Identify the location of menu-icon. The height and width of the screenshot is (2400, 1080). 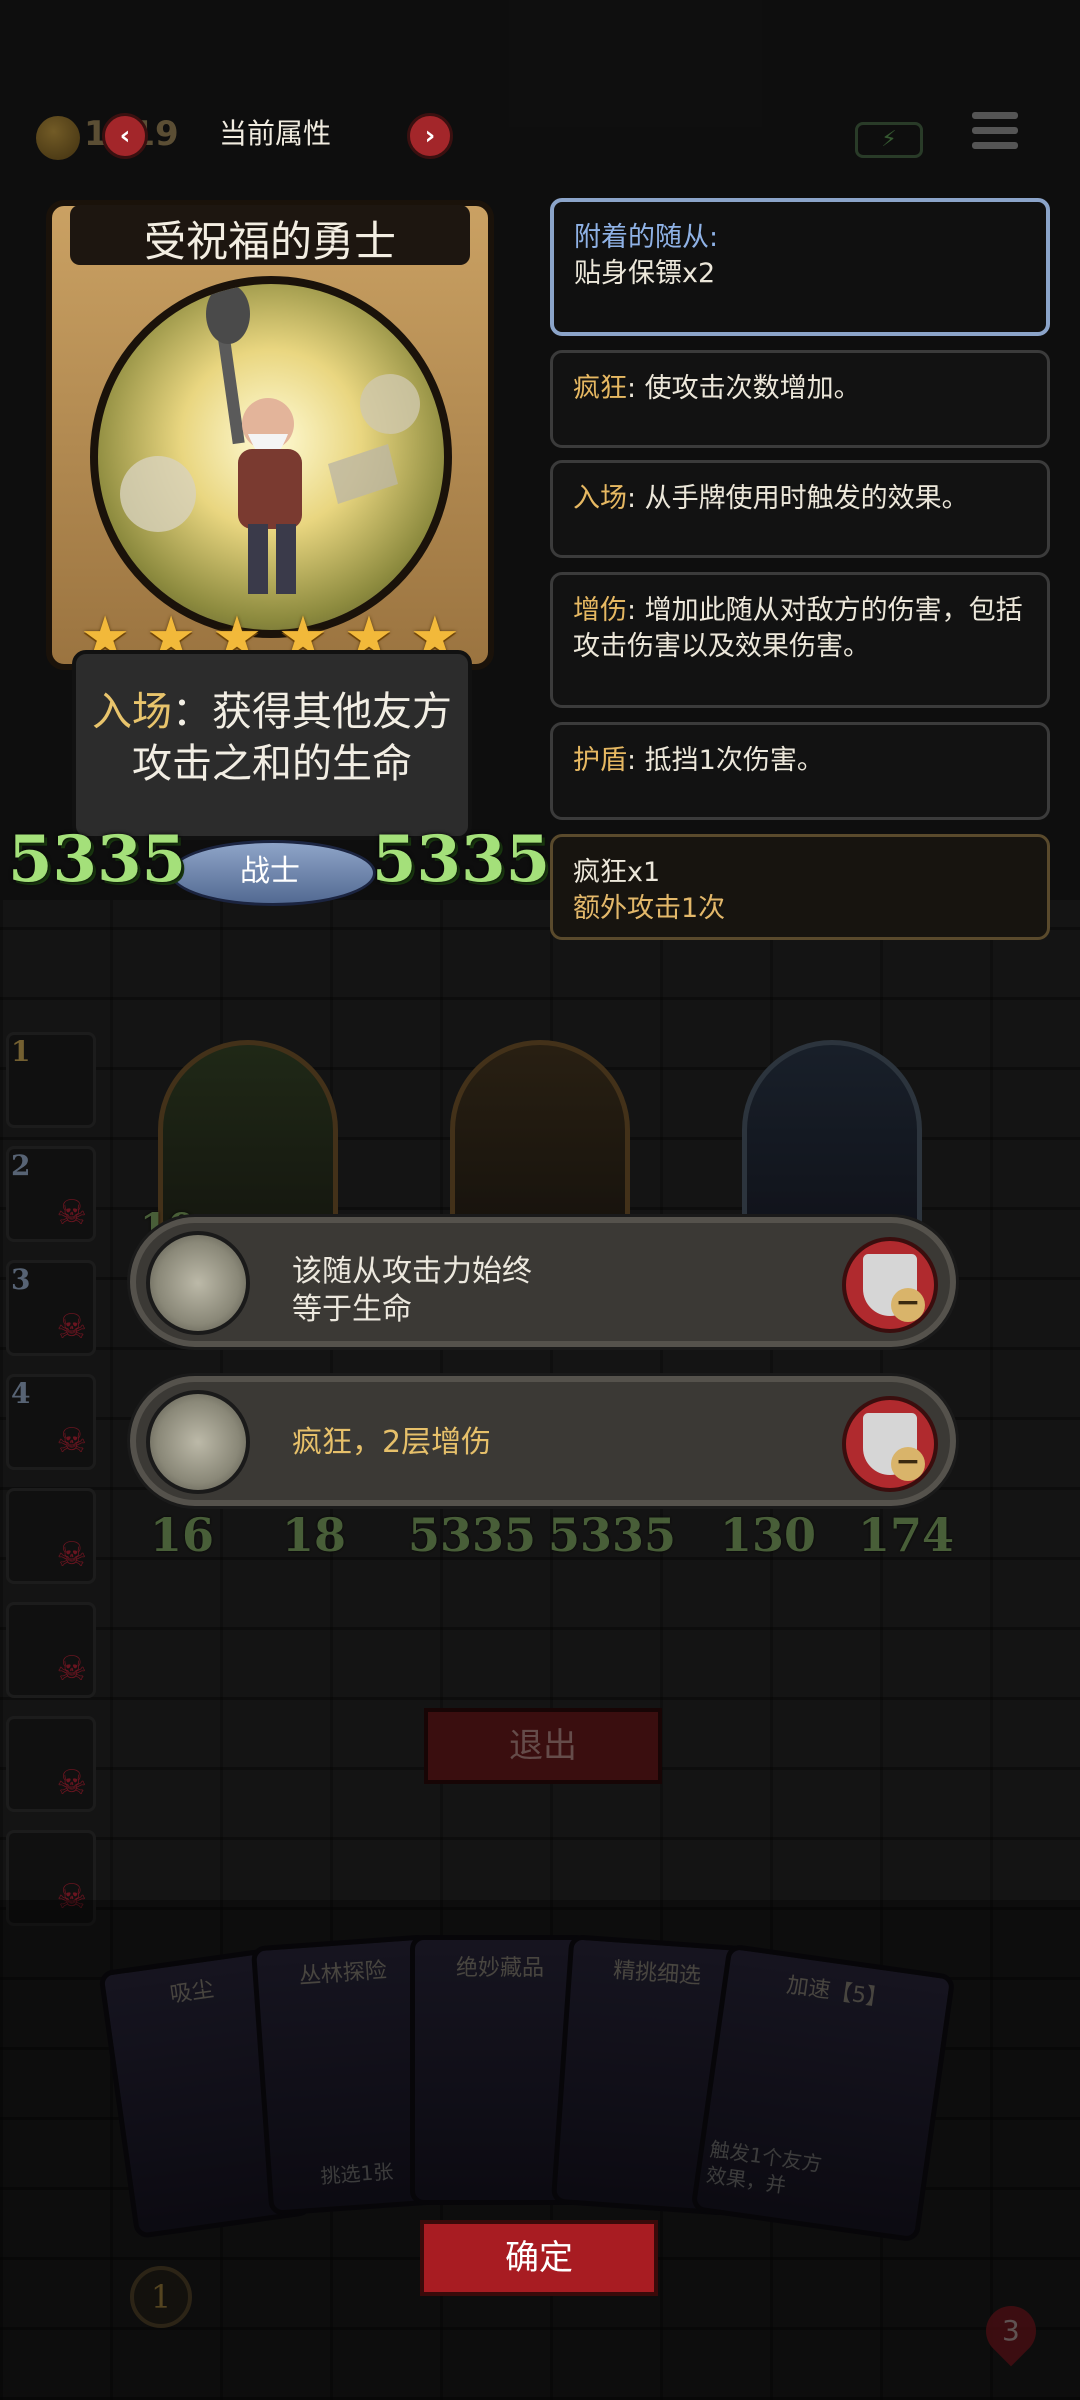
(995, 134).